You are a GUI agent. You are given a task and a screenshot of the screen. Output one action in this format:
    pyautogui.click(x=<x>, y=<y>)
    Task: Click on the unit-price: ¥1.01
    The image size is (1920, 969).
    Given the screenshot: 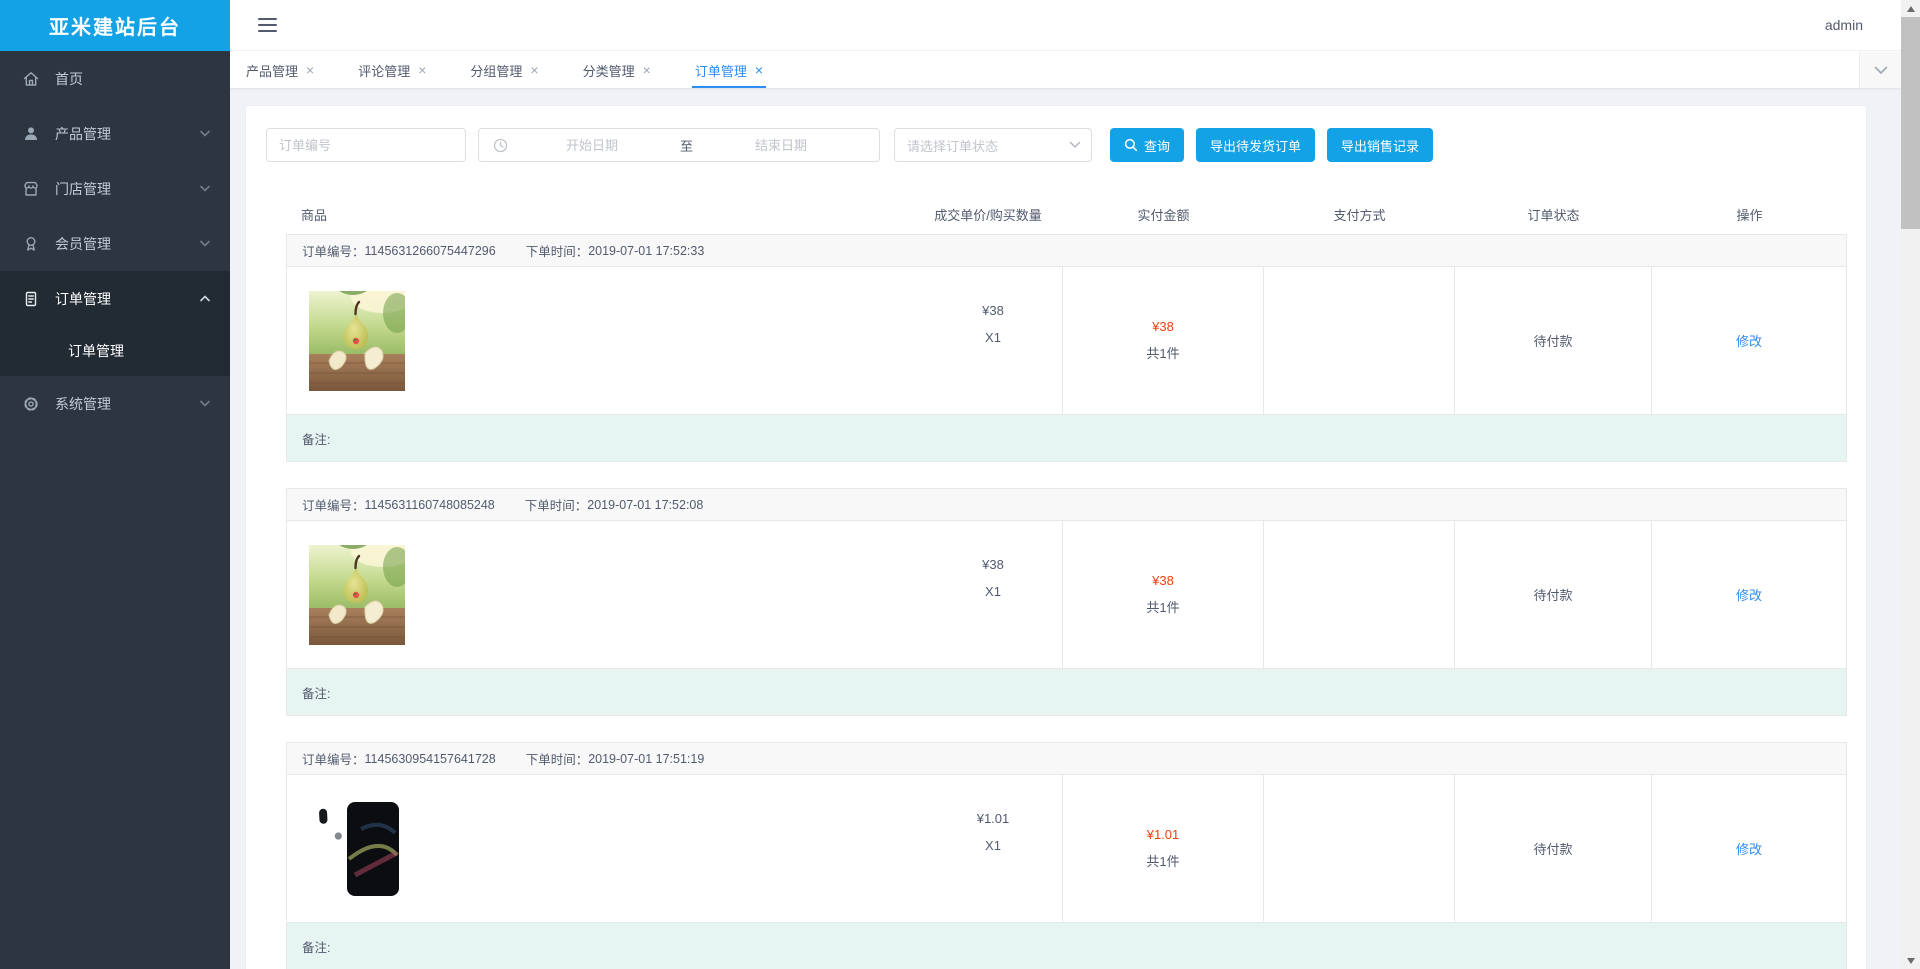 What is the action you would take?
    pyautogui.click(x=993, y=818)
    